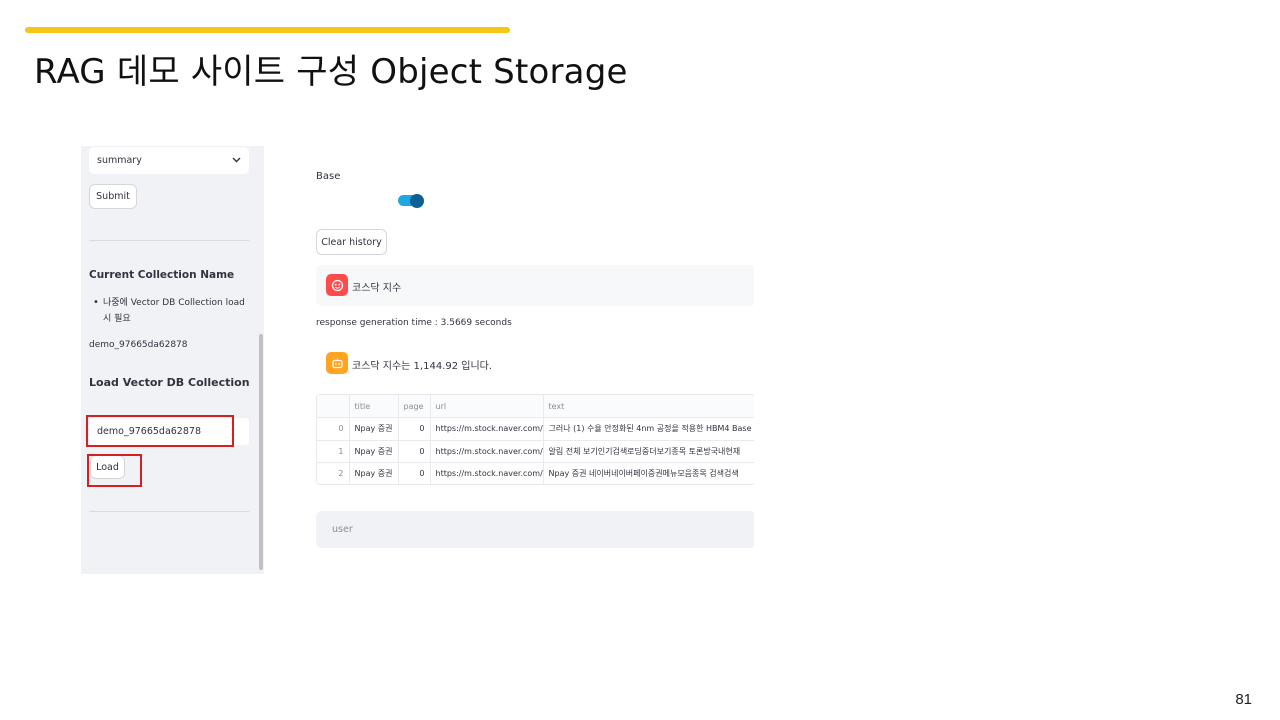  What do you see at coordinates (337, 285) in the screenshot?
I see `user-avatar-icon` at bounding box center [337, 285].